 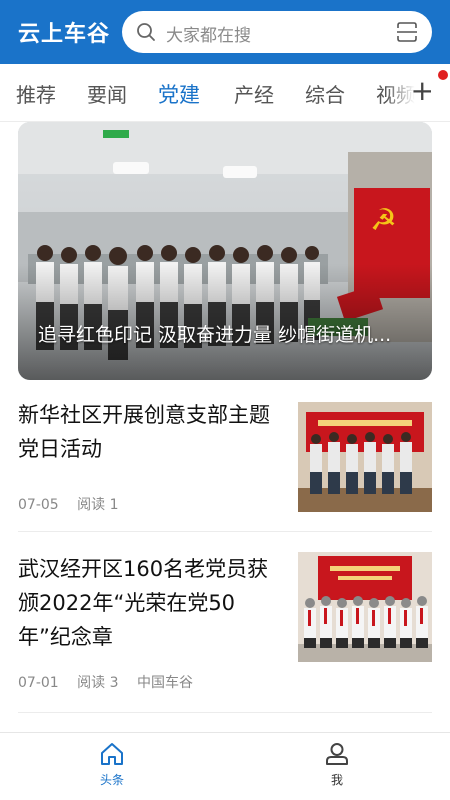 I want to click on add-channel-icon: +, so click(x=422, y=90).